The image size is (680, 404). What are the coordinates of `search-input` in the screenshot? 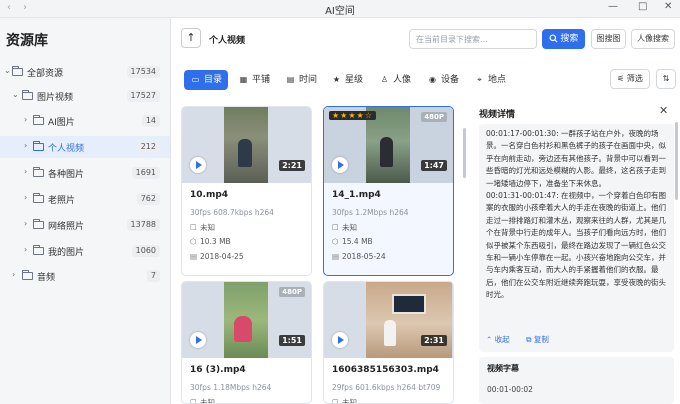 It's located at (473, 39).